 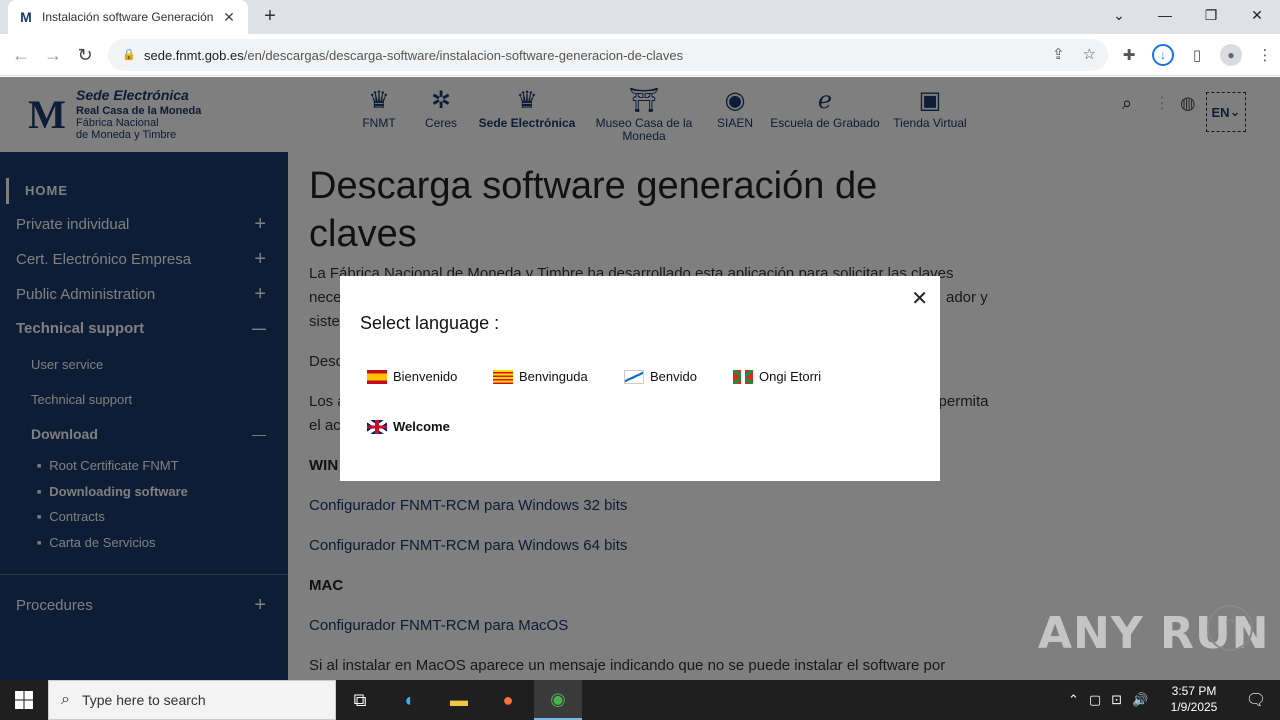 What do you see at coordinates (743, 376) in the screenshot?
I see `basque-flag-icon` at bounding box center [743, 376].